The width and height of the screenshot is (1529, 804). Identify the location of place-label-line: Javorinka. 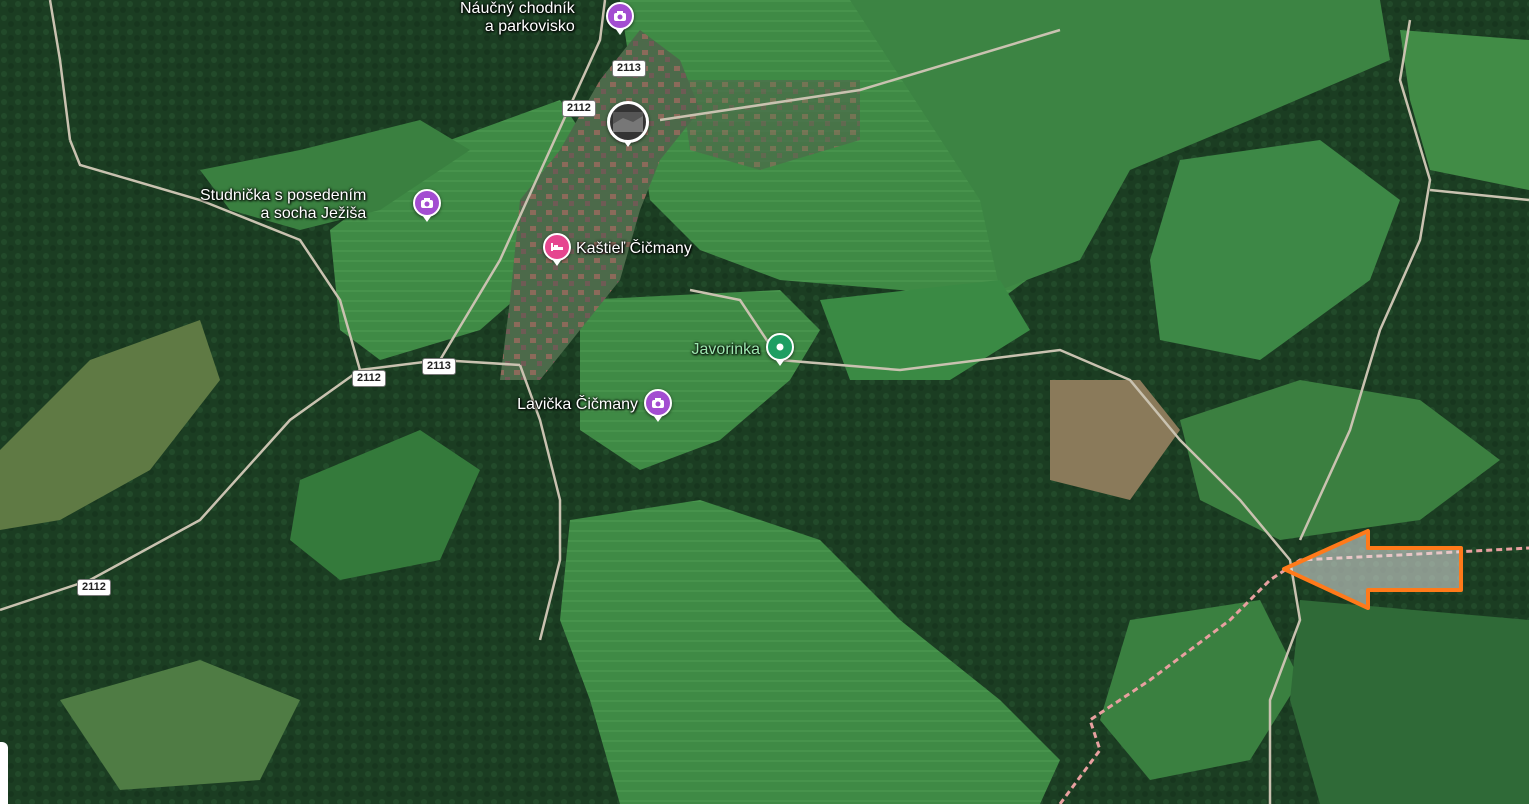
(725, 349).